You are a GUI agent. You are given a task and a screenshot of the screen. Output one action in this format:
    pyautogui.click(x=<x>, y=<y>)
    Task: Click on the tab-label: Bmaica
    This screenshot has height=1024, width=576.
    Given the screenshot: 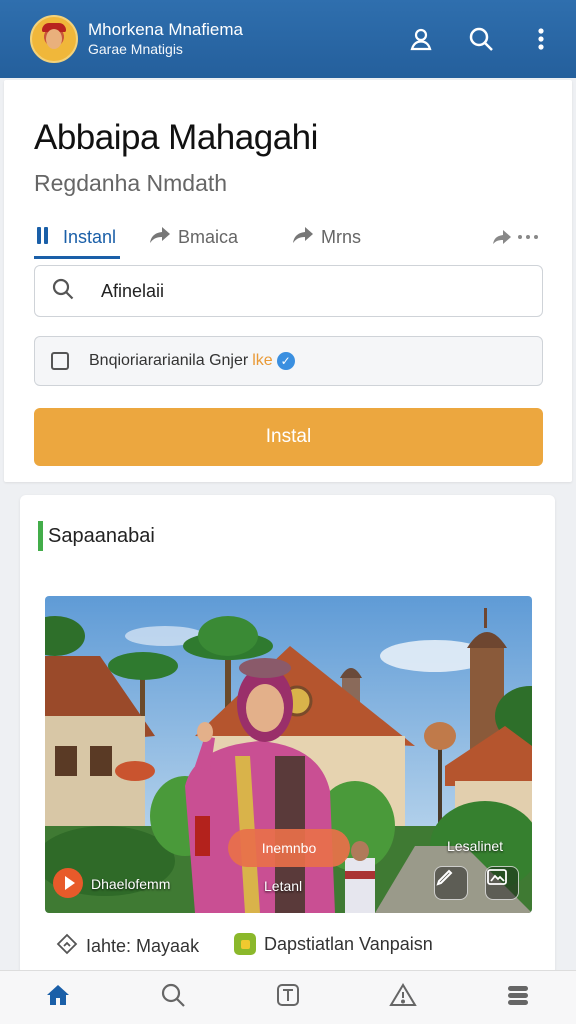 What is the action you would take?
    pyautogui.click(x=208, y=236)
    